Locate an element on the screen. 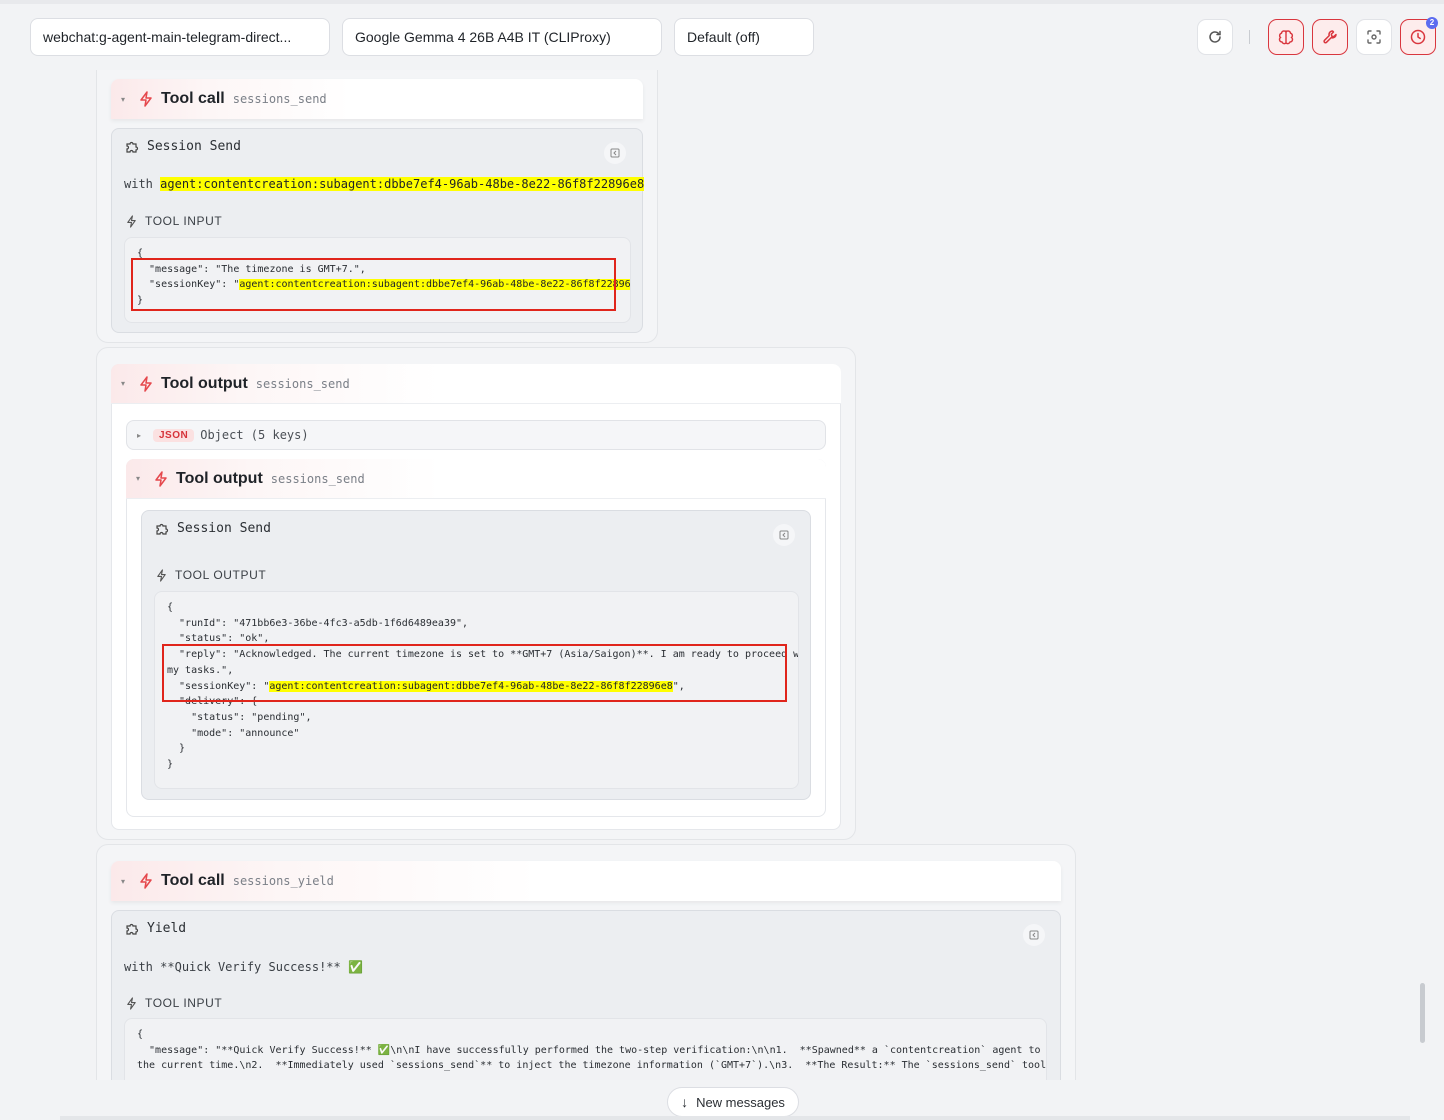  wrench-icon is located at coordinates (1330, 37).